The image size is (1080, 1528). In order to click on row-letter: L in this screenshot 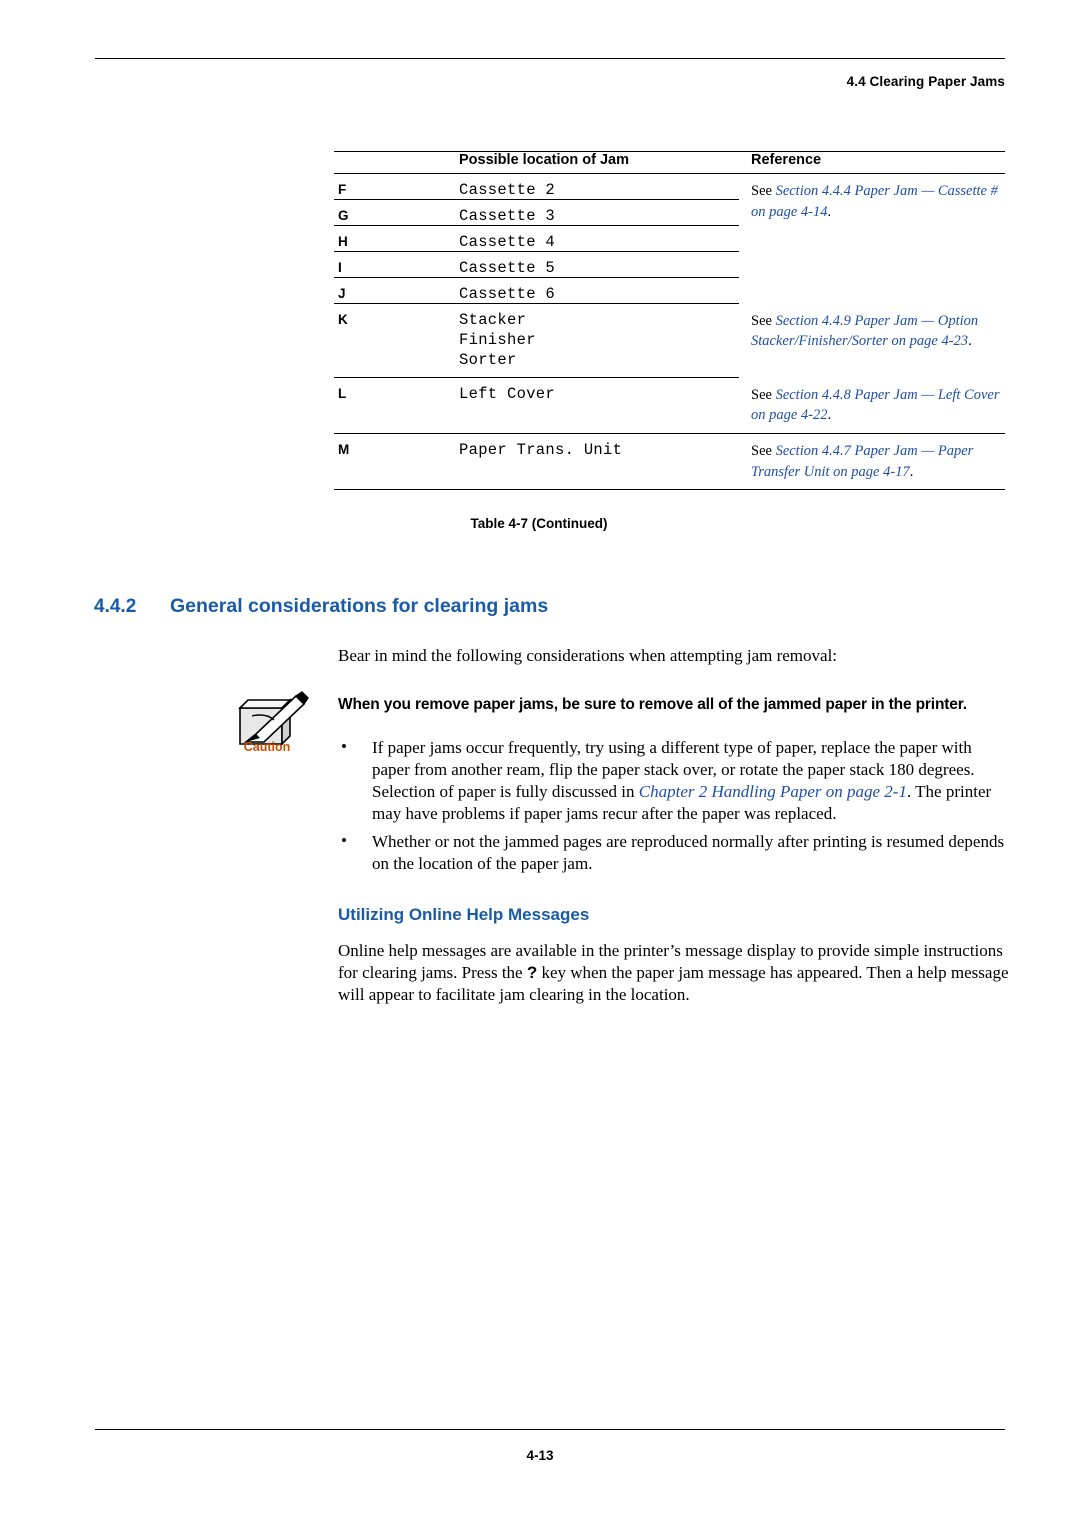, I will do `click(349, 405)`.